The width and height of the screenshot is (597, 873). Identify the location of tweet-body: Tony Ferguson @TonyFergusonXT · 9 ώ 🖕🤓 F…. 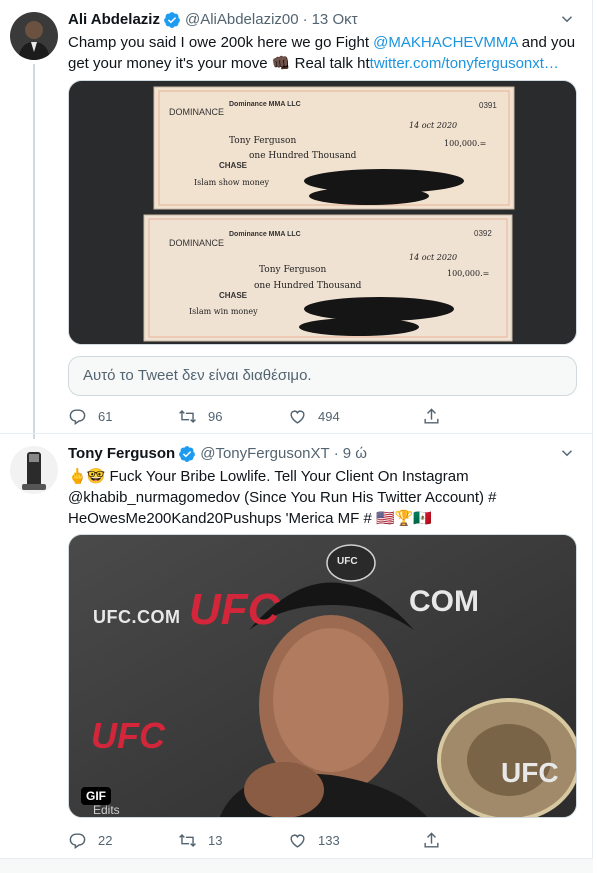
(323, 486).